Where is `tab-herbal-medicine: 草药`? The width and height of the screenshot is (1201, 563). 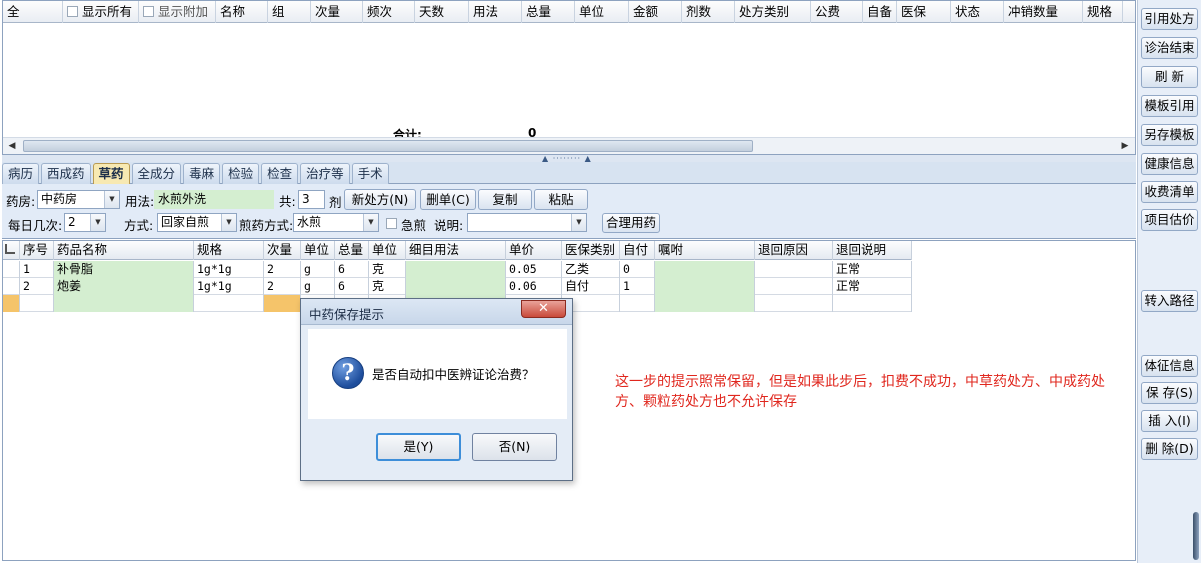
tab-herbal-medicine: 草药 is located at coordinates (111, 173).